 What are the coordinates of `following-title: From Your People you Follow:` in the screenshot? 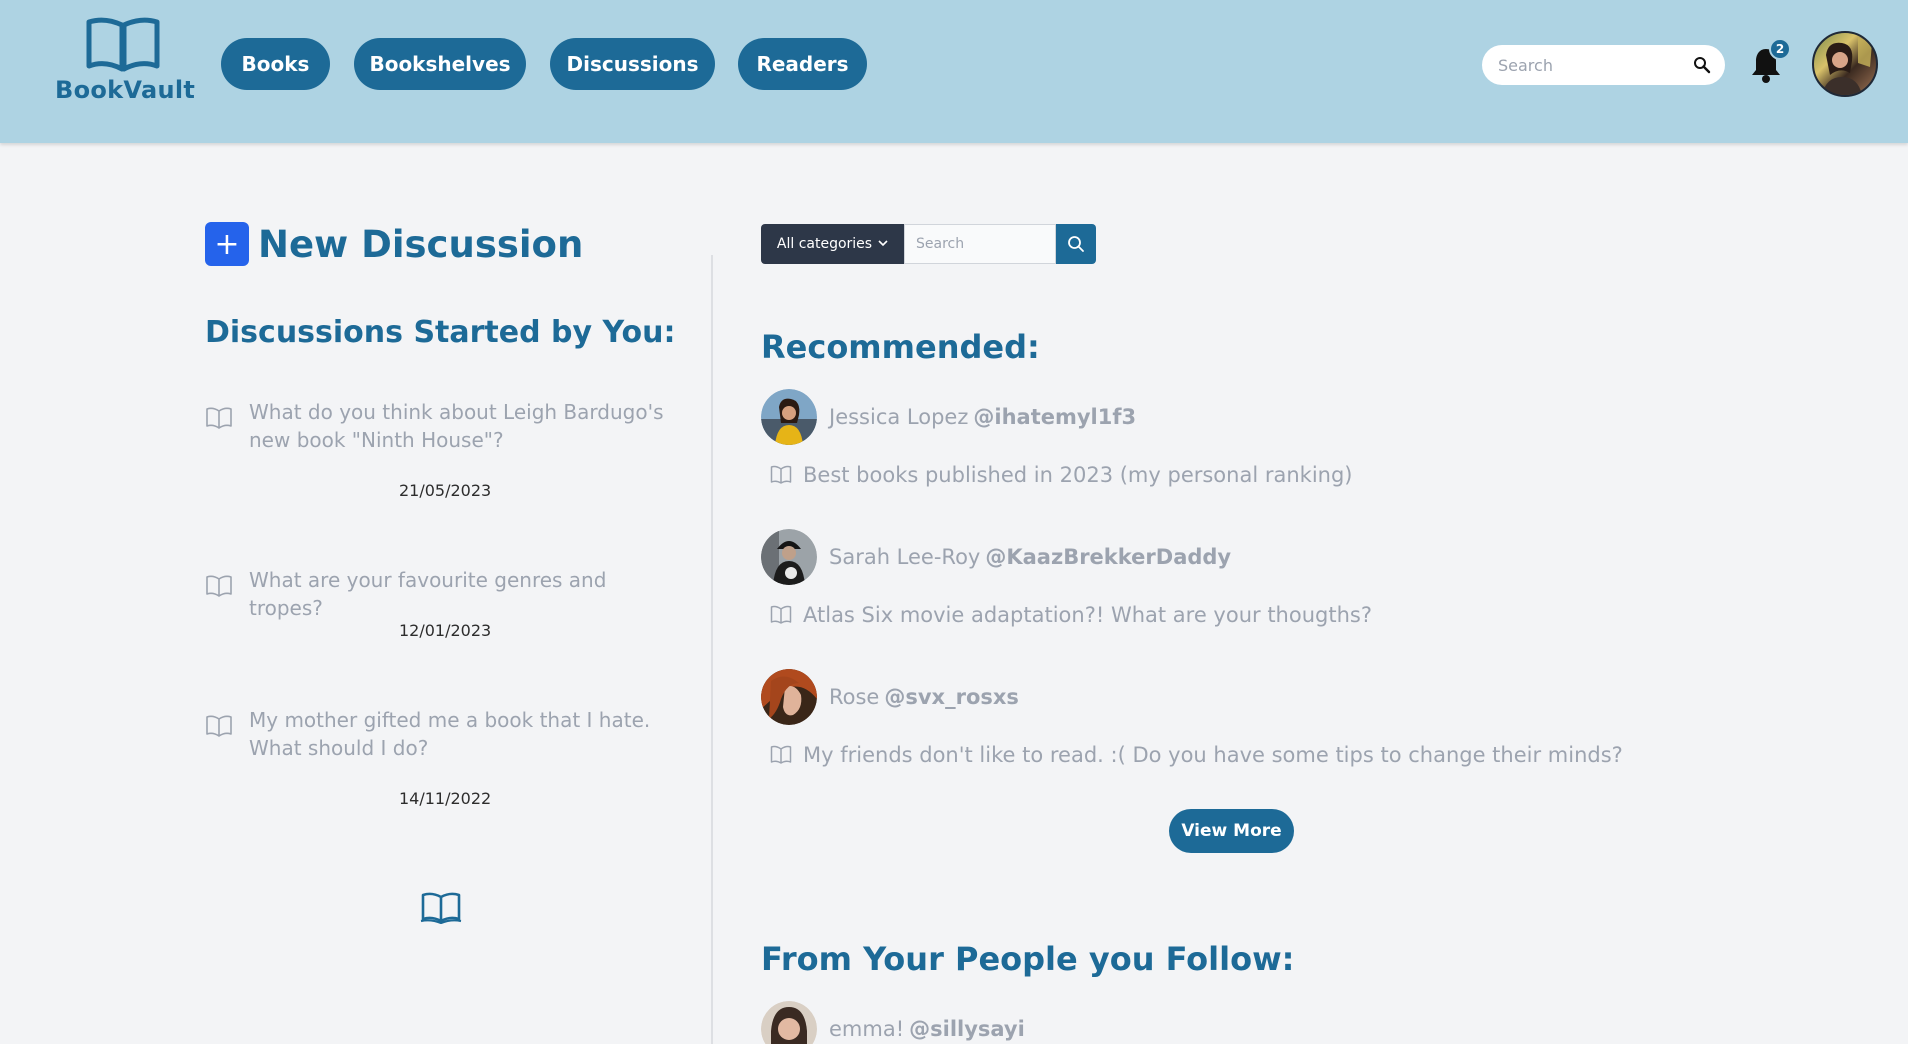 It's located at (1028, 959).